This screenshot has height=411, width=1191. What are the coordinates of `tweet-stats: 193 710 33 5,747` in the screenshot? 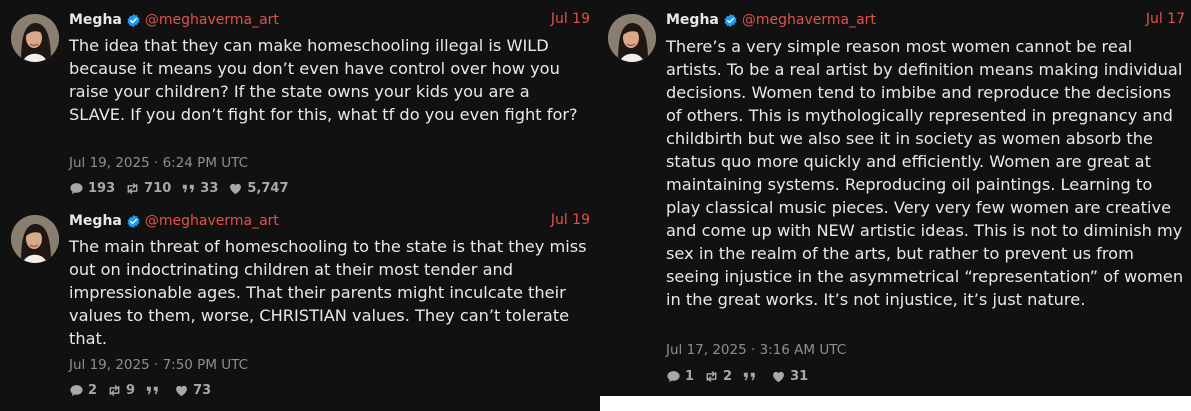 It's located at (184, 188).